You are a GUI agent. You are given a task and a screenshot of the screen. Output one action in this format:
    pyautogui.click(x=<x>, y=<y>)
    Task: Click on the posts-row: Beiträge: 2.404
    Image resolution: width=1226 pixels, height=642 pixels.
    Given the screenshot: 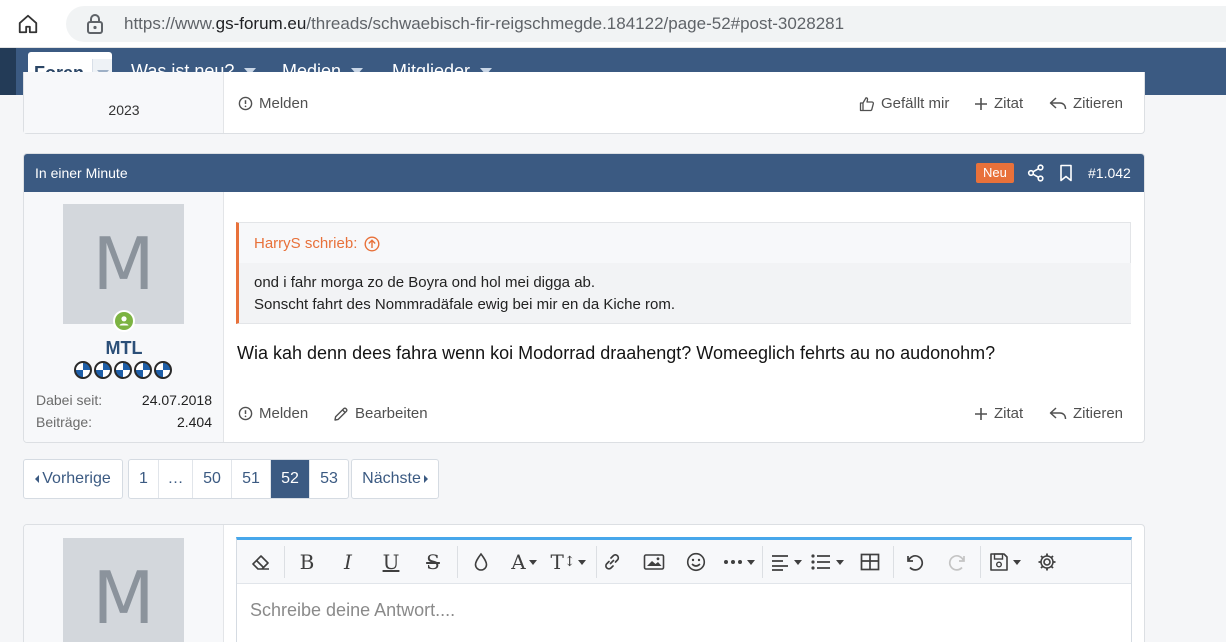 What is the action you would take?
    pyautogui.click(x=124, y=422)
    